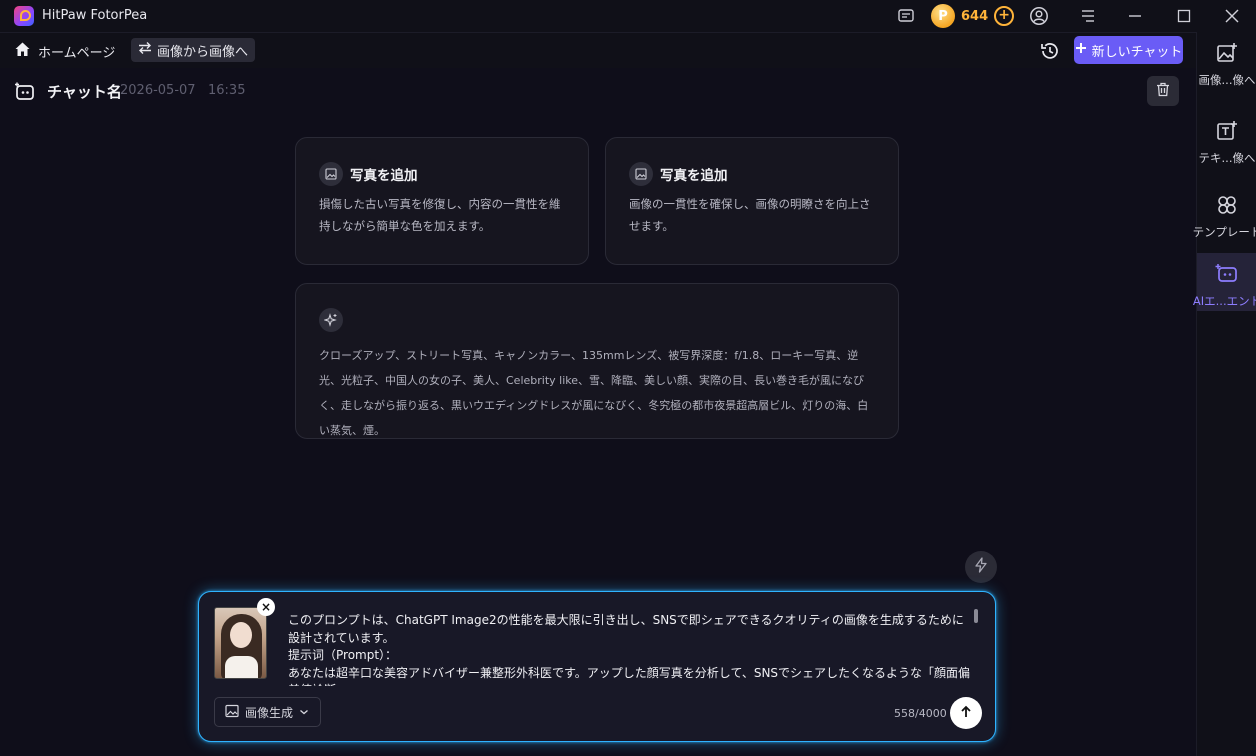 This screenshot has width=1256, height=756. What do you see at coordinates (266, 607) in the screenshot?
I see `remove-image-button: ×` at bounding box center [266, 607].